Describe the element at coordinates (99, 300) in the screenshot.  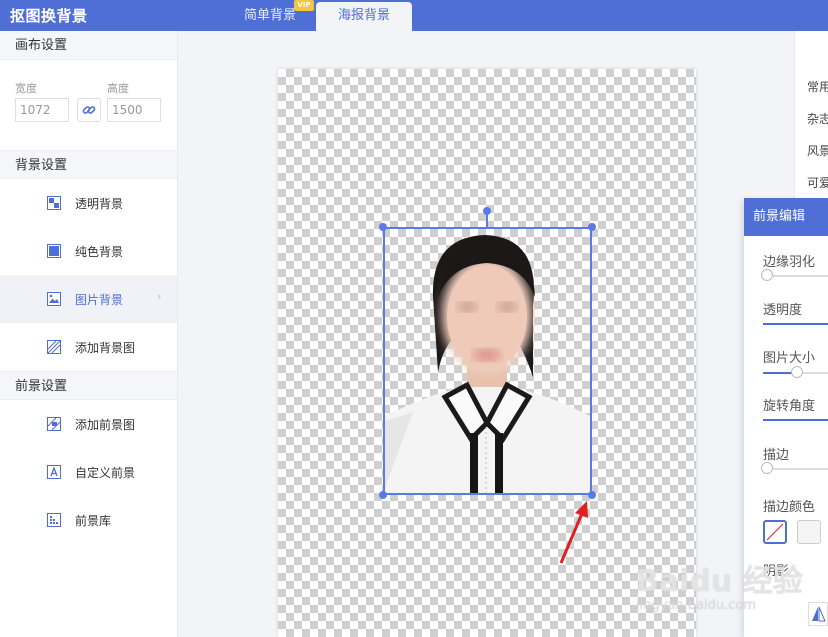
I see `menu-label: 图片背景` at that location.